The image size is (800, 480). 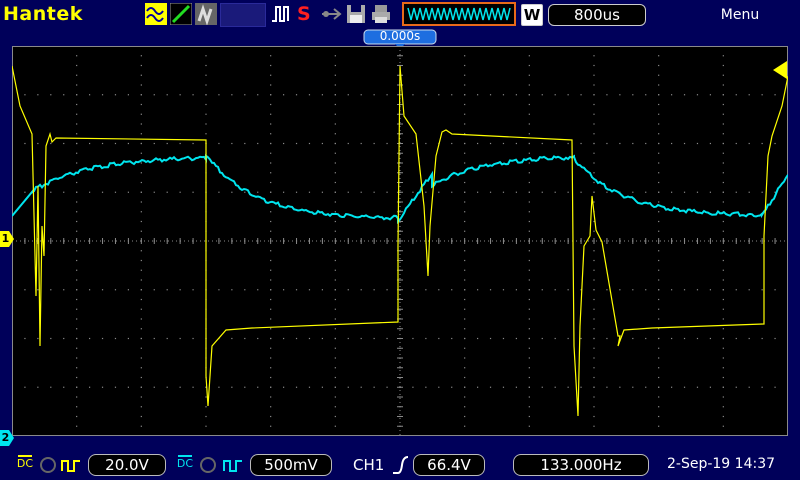 What do you see at coordinates (459, 14) in the screenshot?
I see `waveform-overview` at bounding box center [459, 14].